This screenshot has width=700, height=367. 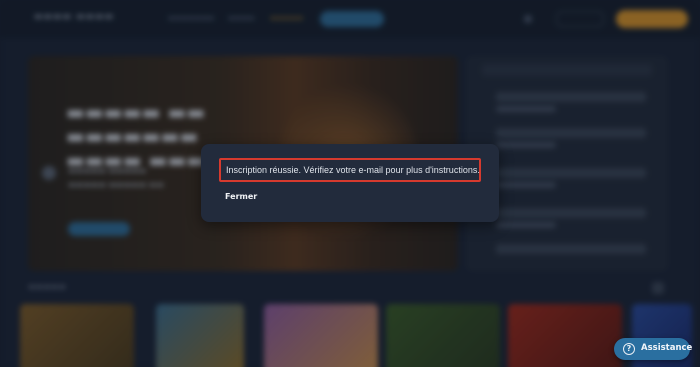 I want to click on assistance-label: Assistance, so click(x=667, y=348).